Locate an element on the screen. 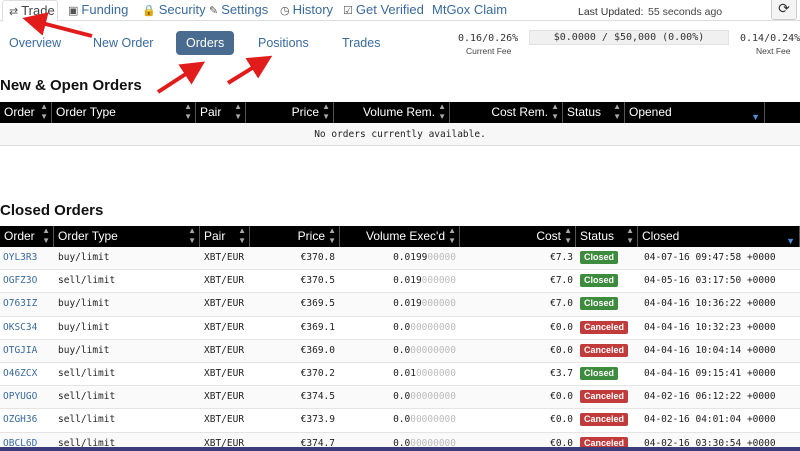 This screenshot has height=451, width=800. col-label: Cost is located at coordinates (548, 236).